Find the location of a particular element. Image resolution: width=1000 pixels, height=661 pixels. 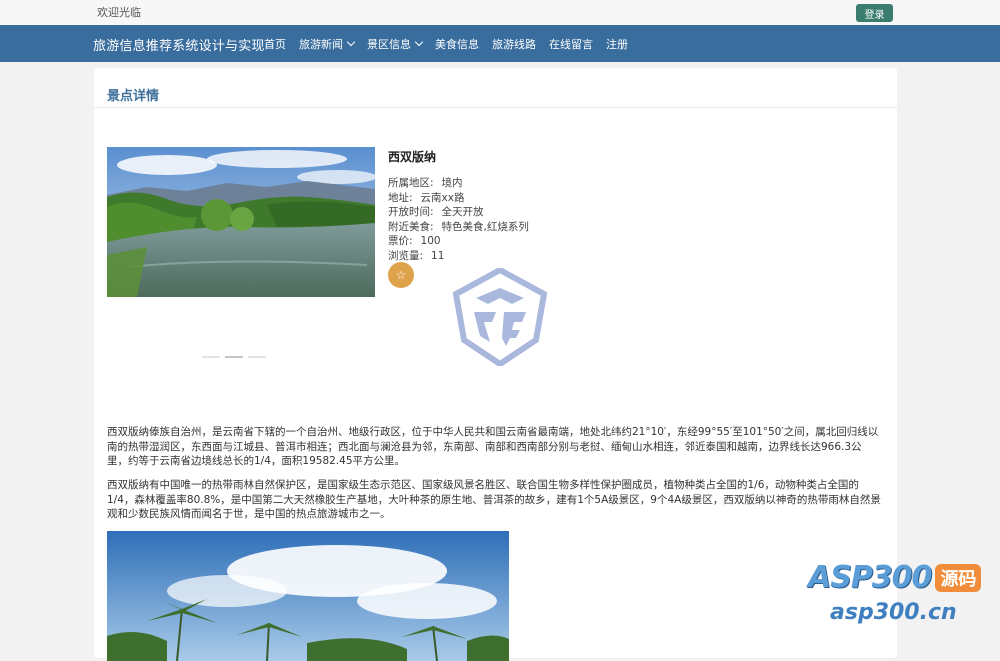

star-outline-icon: ☆ is located at coordinates (401, 275).